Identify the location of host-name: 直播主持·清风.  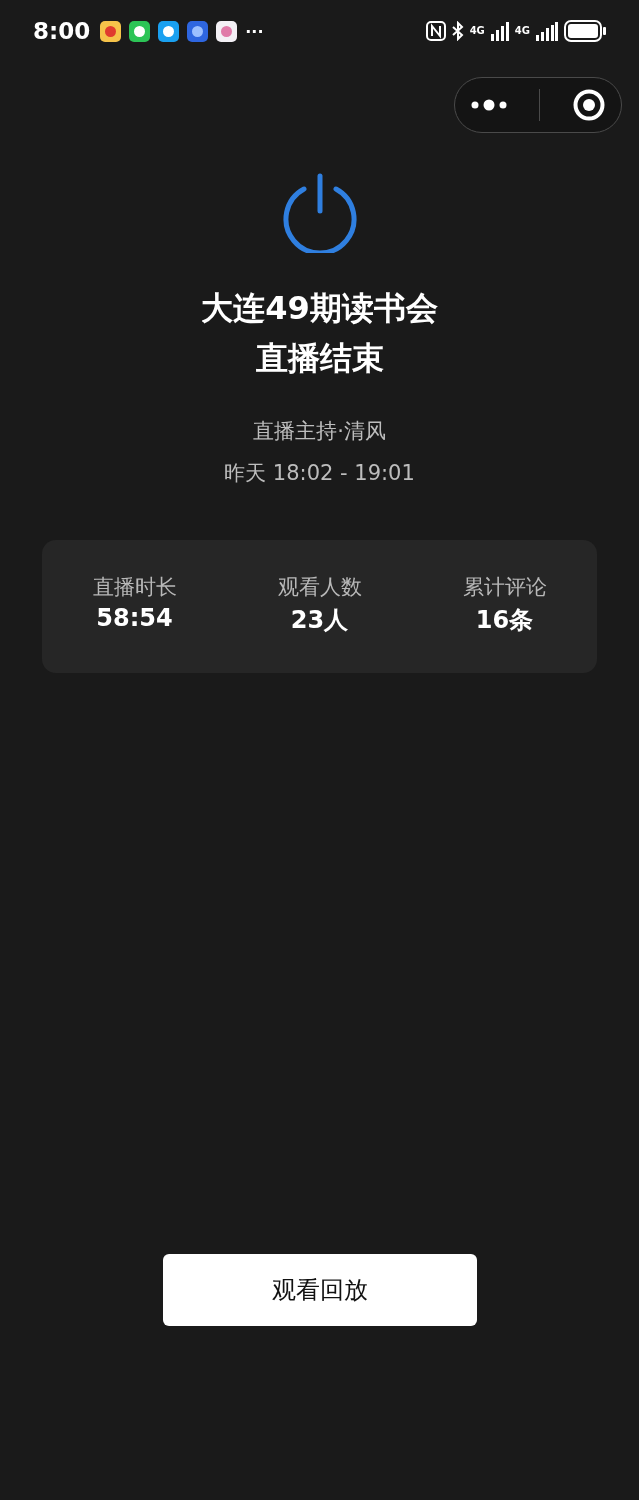
(319, 431).